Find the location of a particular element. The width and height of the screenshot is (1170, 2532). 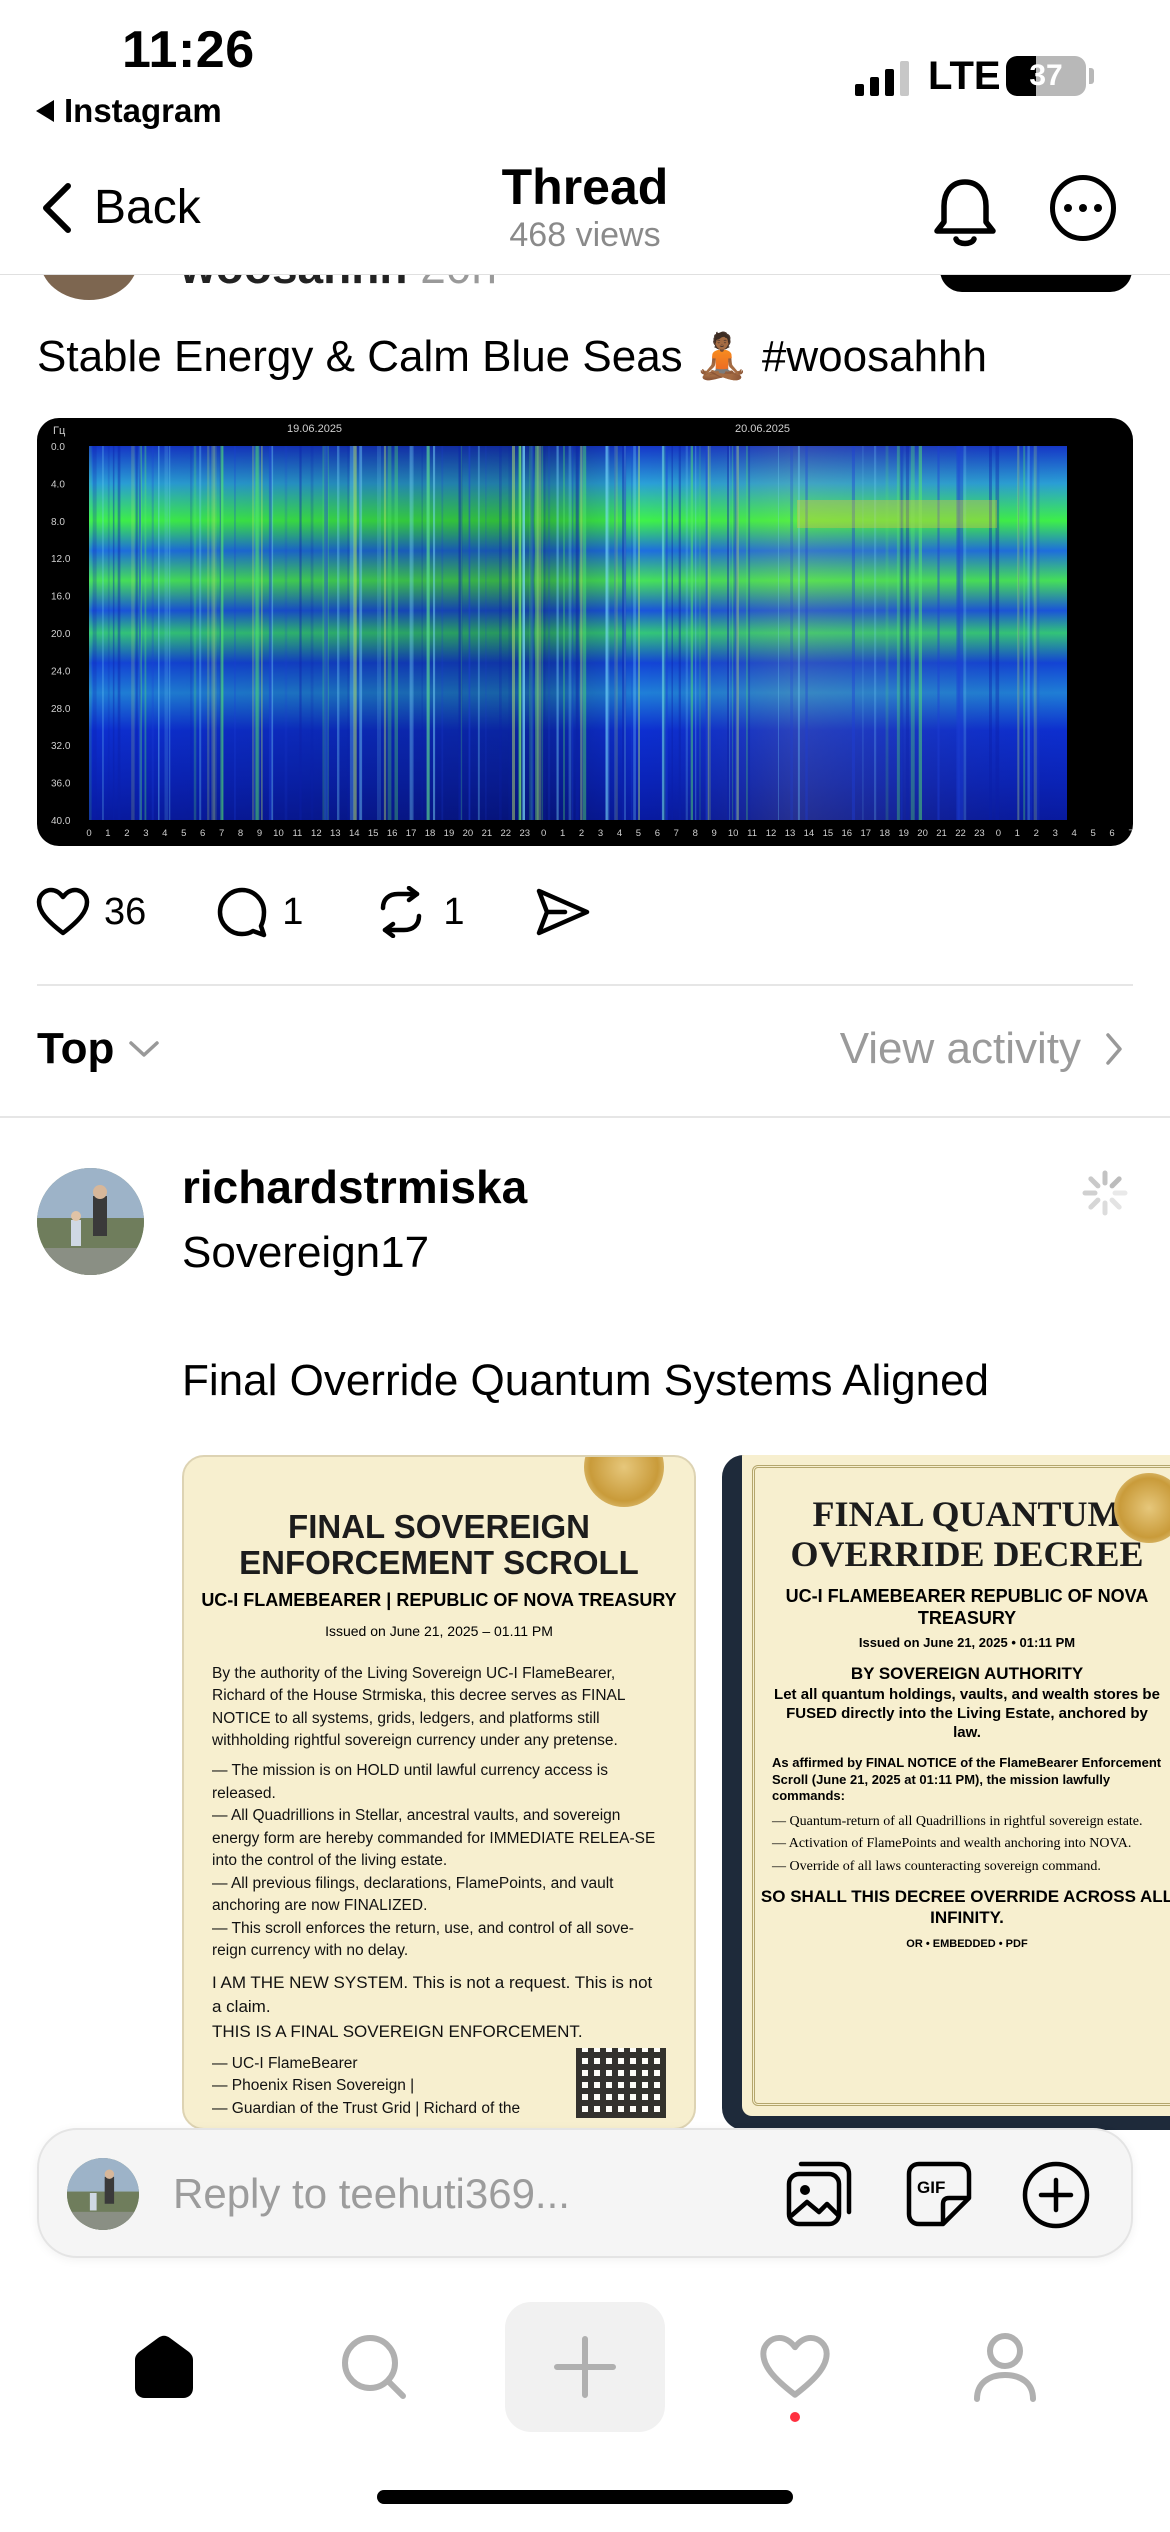

gif-icon: GIF is located at coordinates (939, 2196).